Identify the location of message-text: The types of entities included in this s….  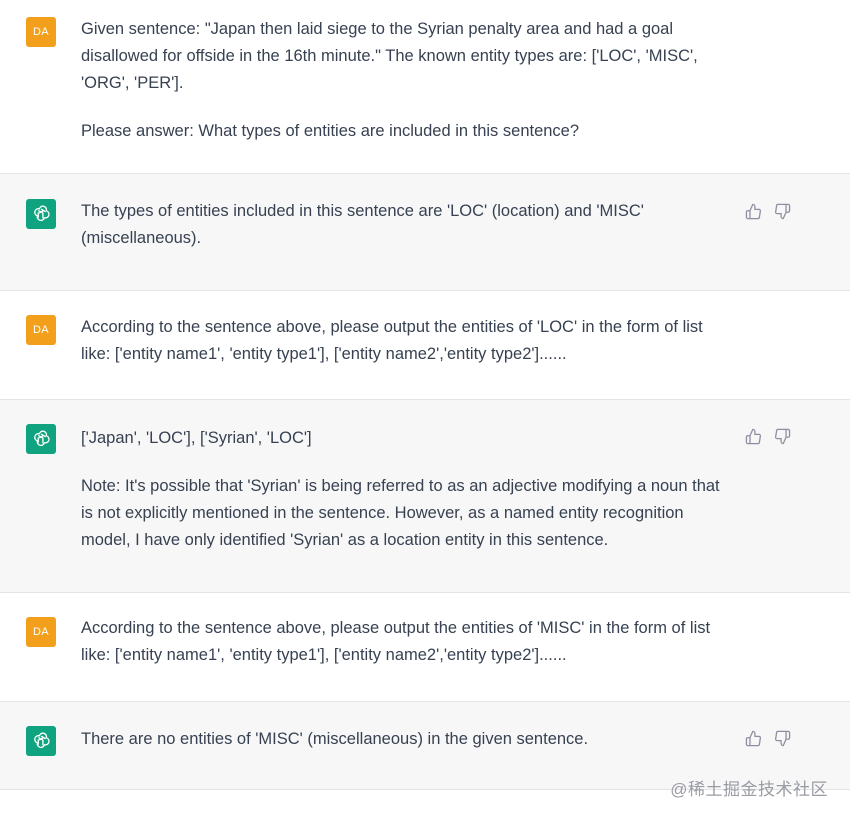
(406, 225).